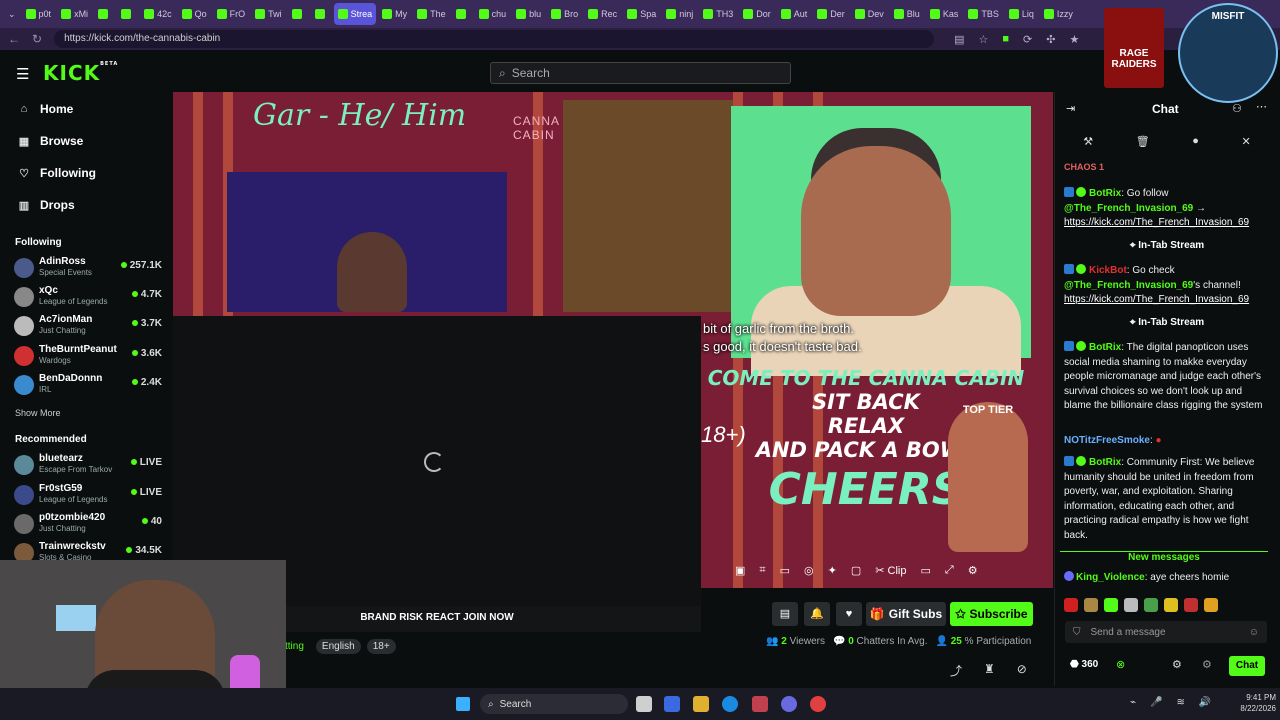  What do you see at coordinates (989, 670) in the screenshot?
I see `trophy-icon: ♜` at bounding box center [989, 670].